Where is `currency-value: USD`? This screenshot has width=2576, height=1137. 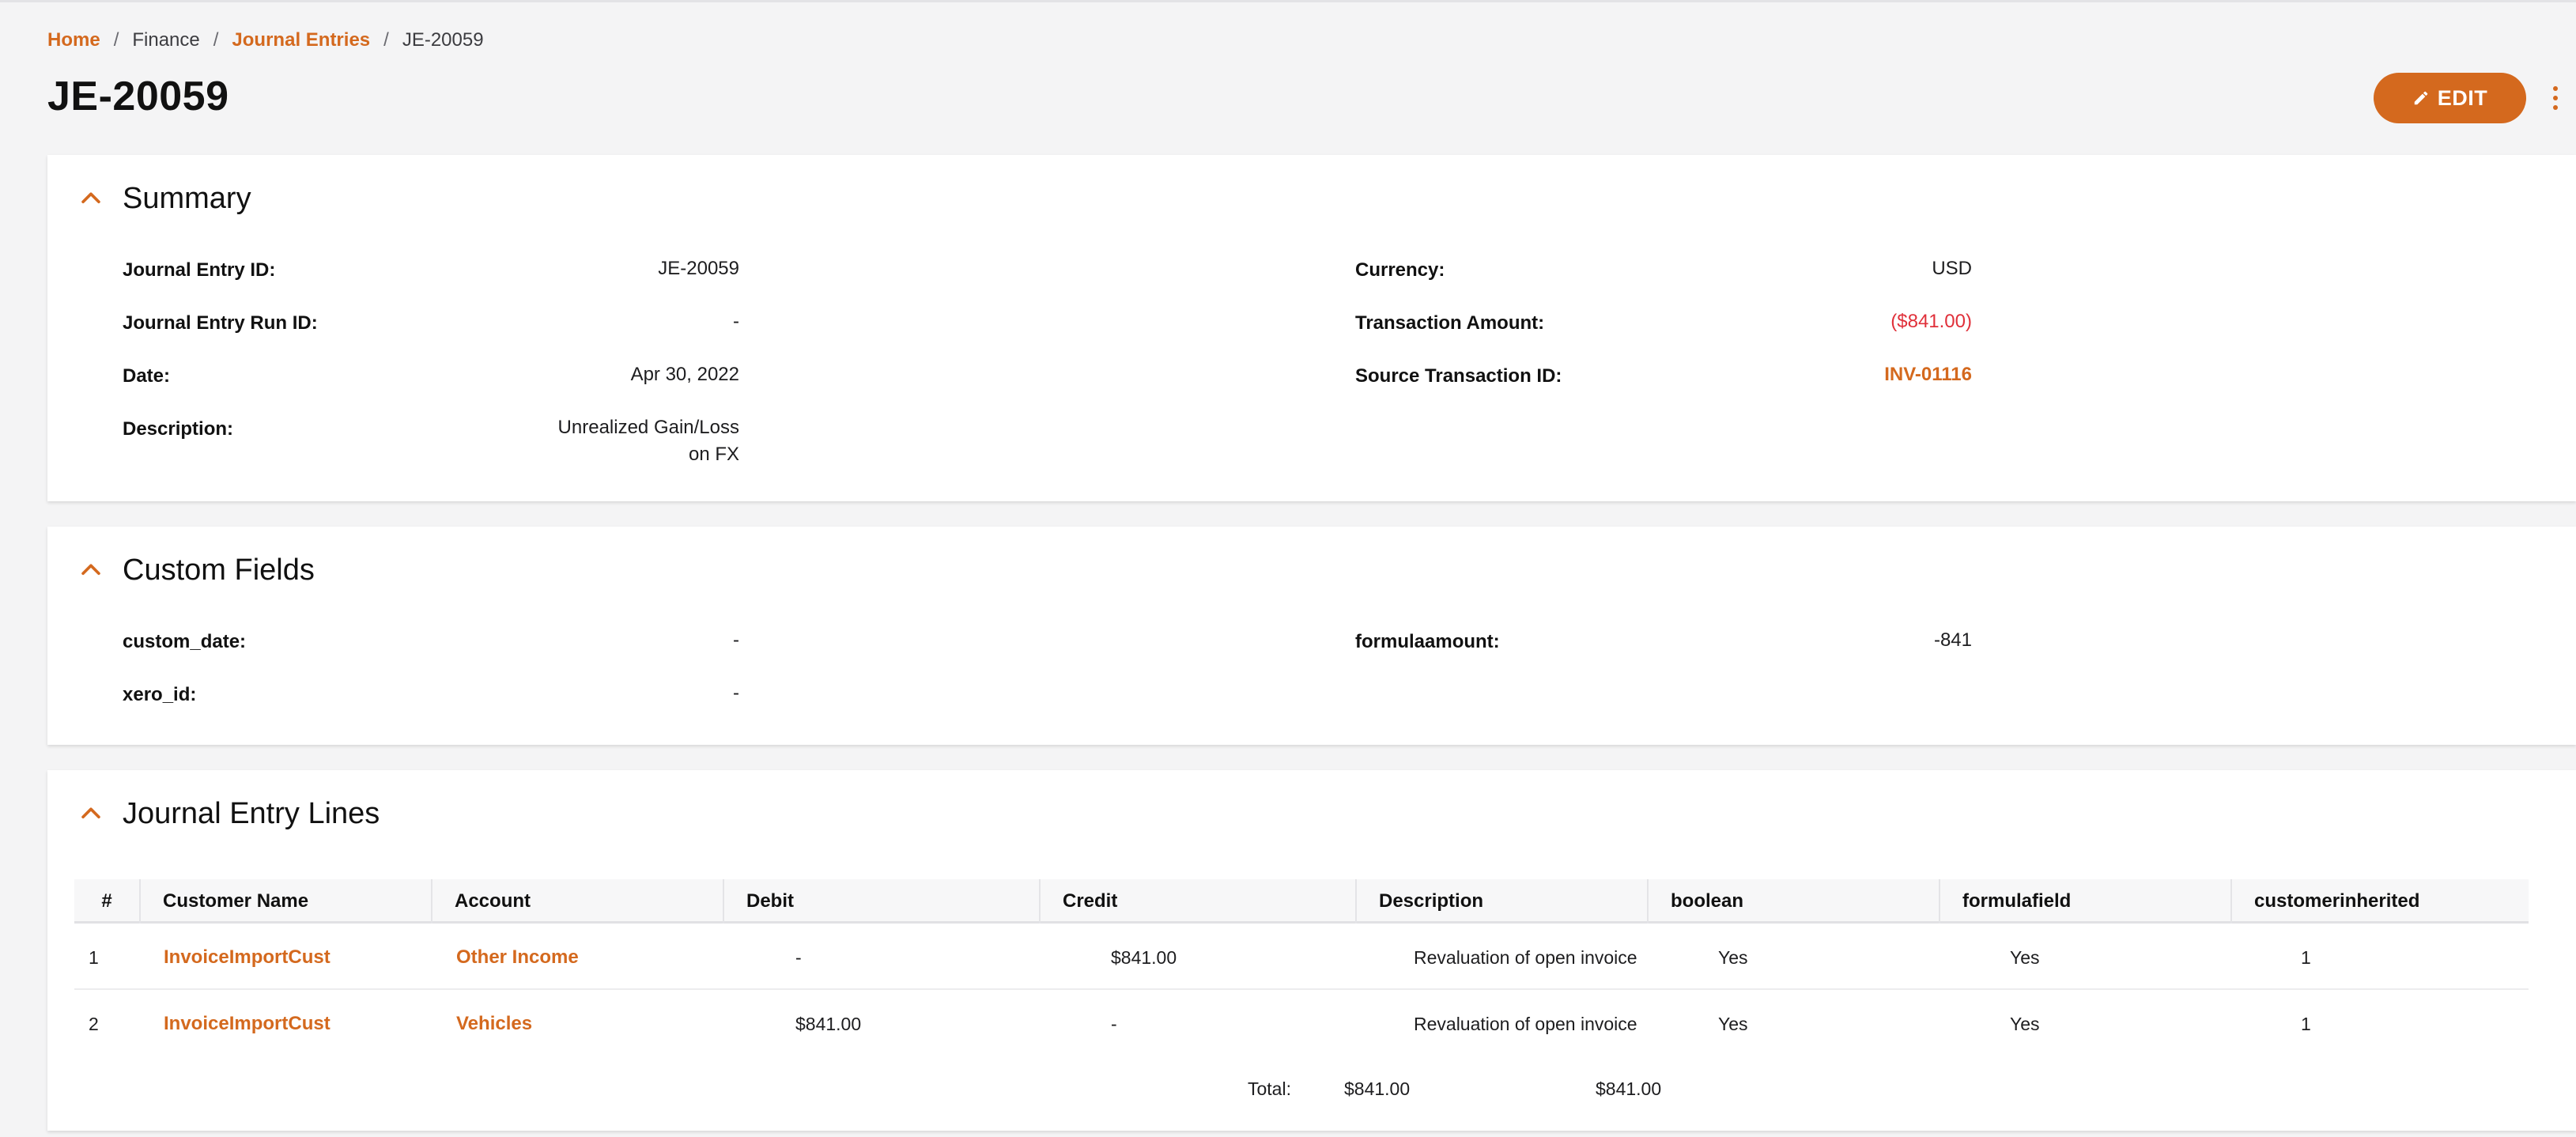 currency-value: USD is located at coordinates (1952, 268).